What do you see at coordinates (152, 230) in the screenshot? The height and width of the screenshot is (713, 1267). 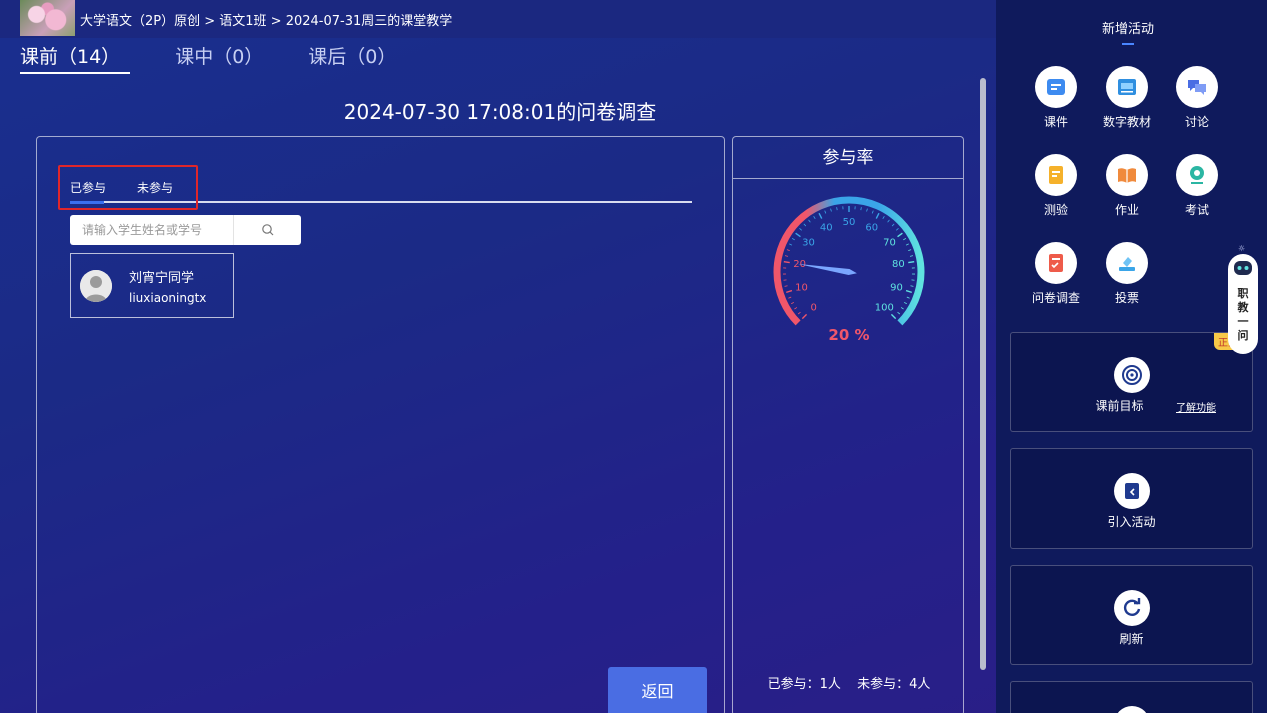 I see `search-input` at bounding box center [152, 230].